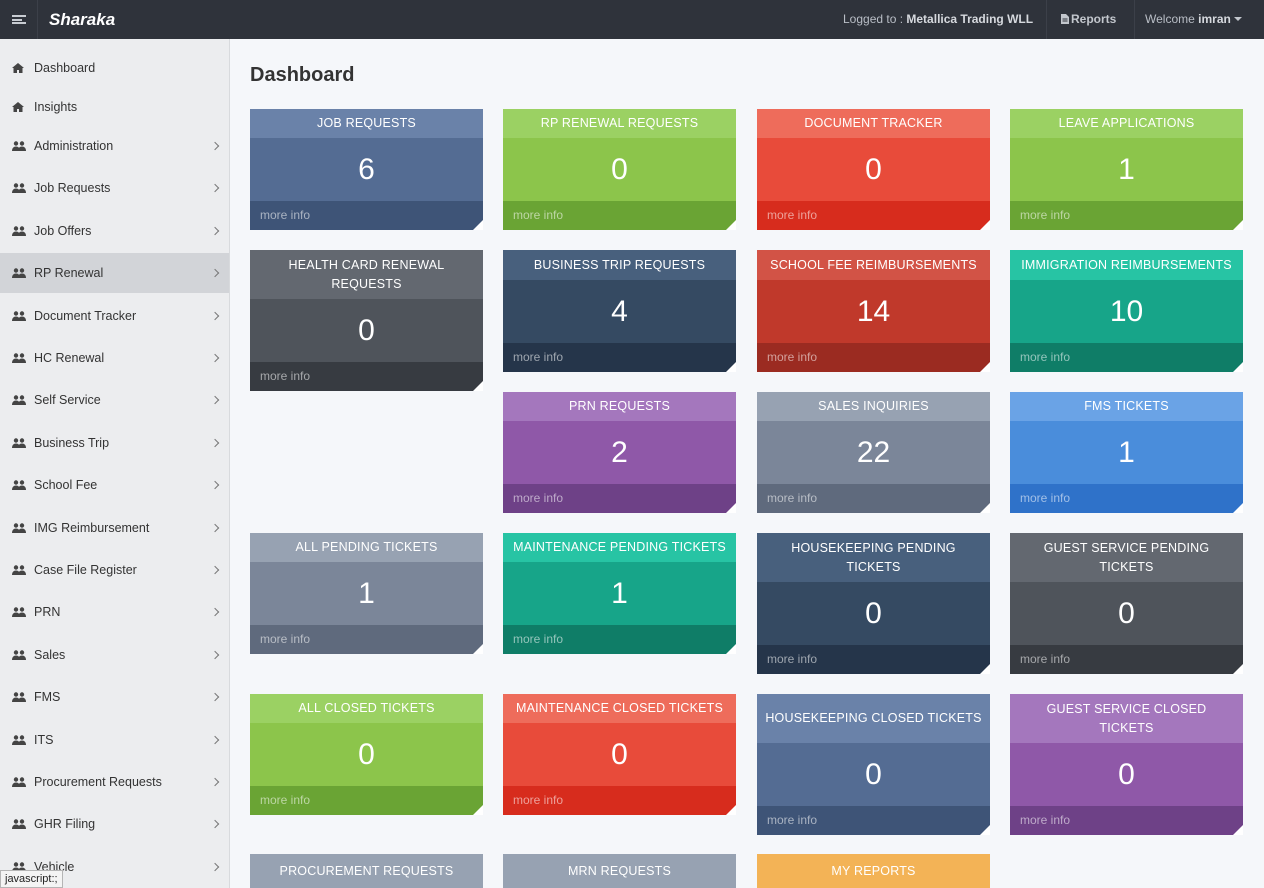 Image resolution: width=1264 pixels, height=888 pixels. I want to click on dashboard-tile: PROCUREMENT REQUESTS, so click(366, 871).